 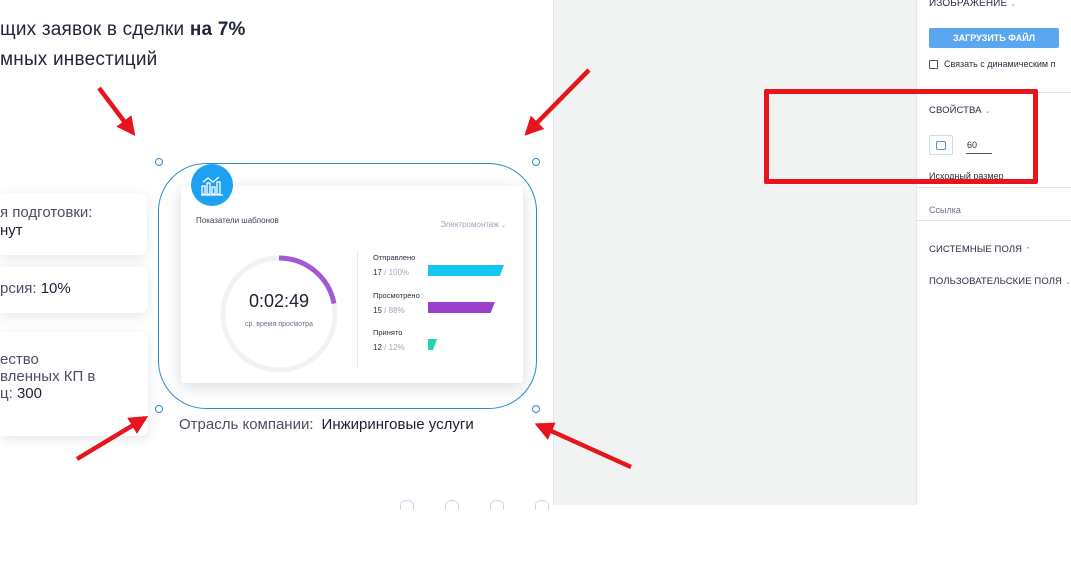 What do you see at coordinates (557, 102) in the screenshot?
I see `arrow-top-right` at bounding box center [557, 102].